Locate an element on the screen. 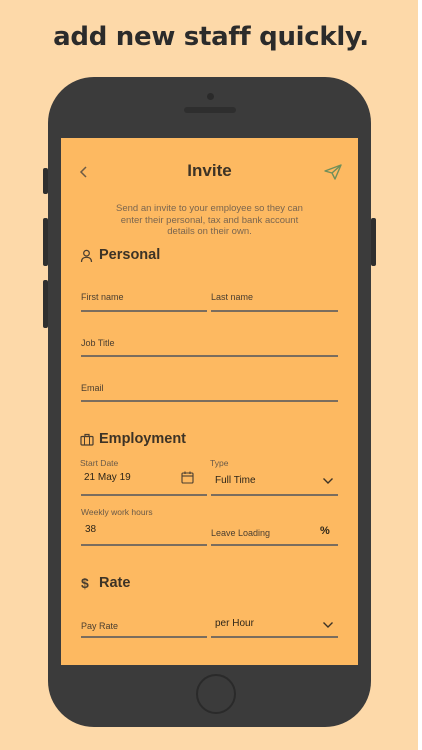 This screenshot has height=750, width=422. pay-rate-field: Pay Rate is located at coordinates (144, 628).